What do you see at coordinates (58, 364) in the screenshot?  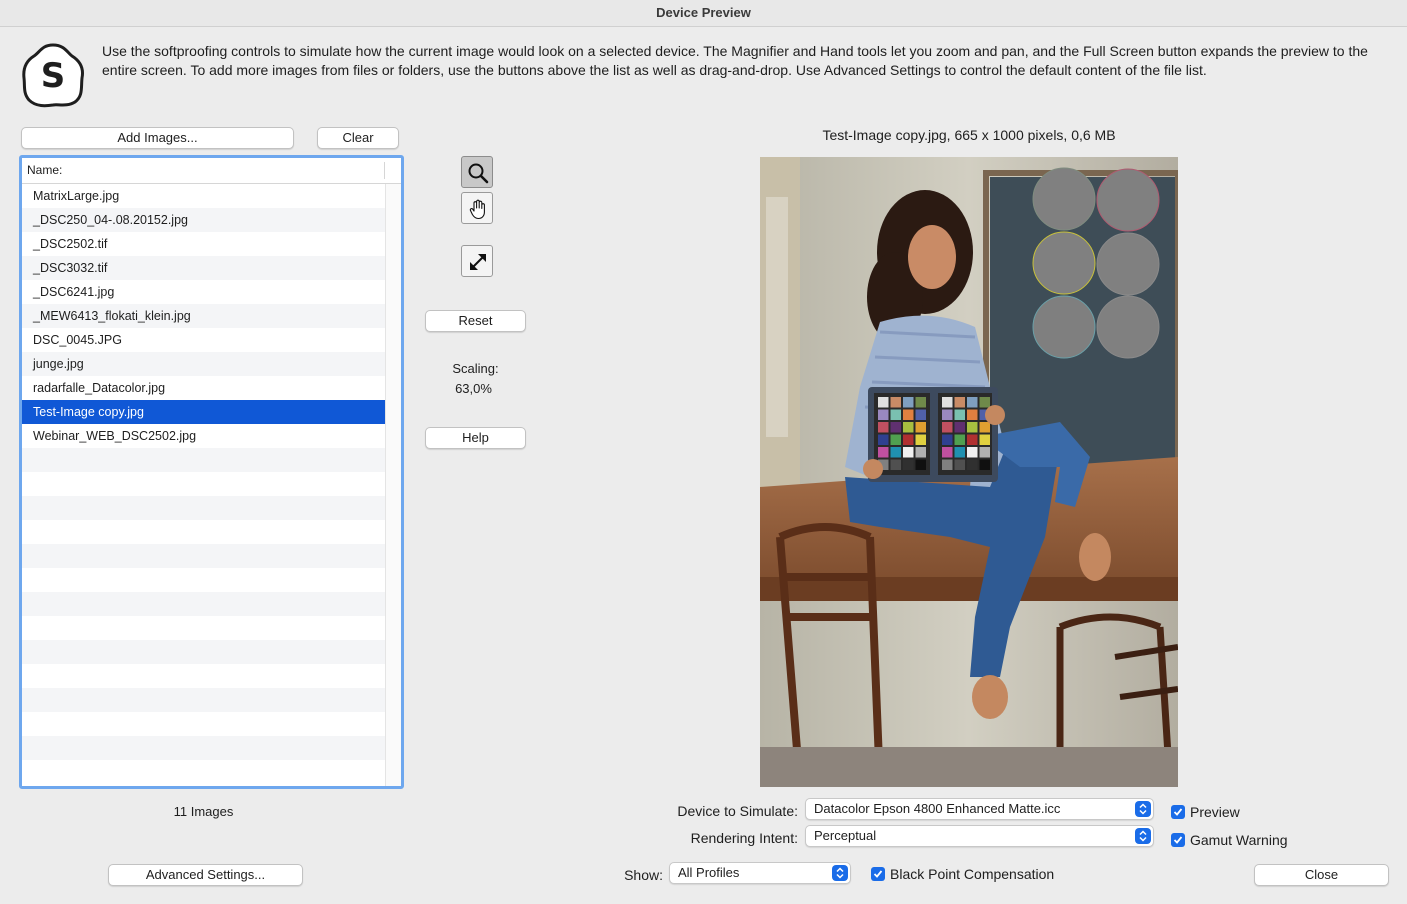 I see `file-name: junge.jpg` at bounding box center [58, 364].